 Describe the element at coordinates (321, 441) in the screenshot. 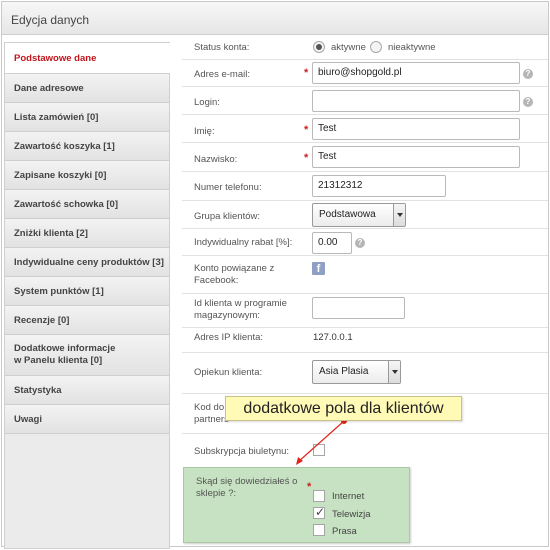

I see `callout-arrow` at that location.